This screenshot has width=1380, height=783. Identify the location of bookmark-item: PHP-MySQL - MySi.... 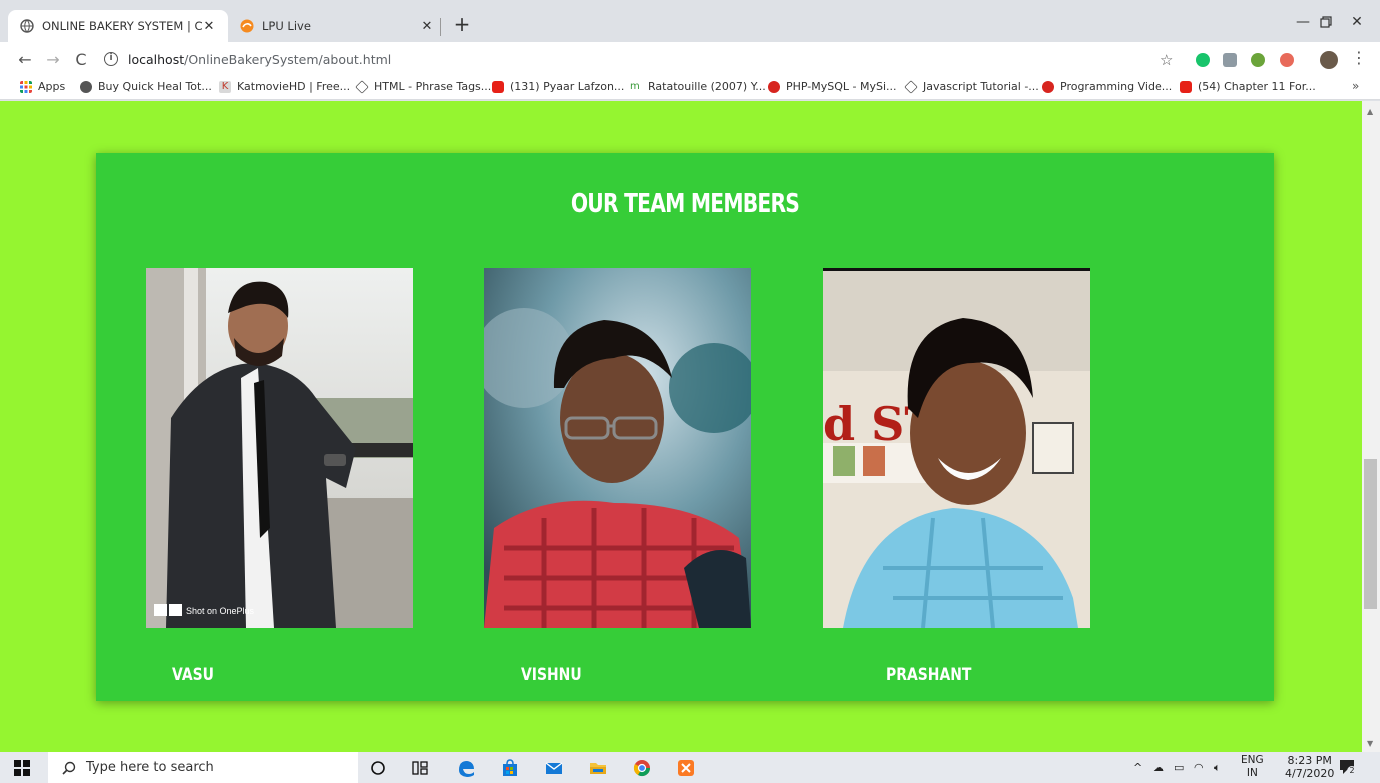
(832, 86).